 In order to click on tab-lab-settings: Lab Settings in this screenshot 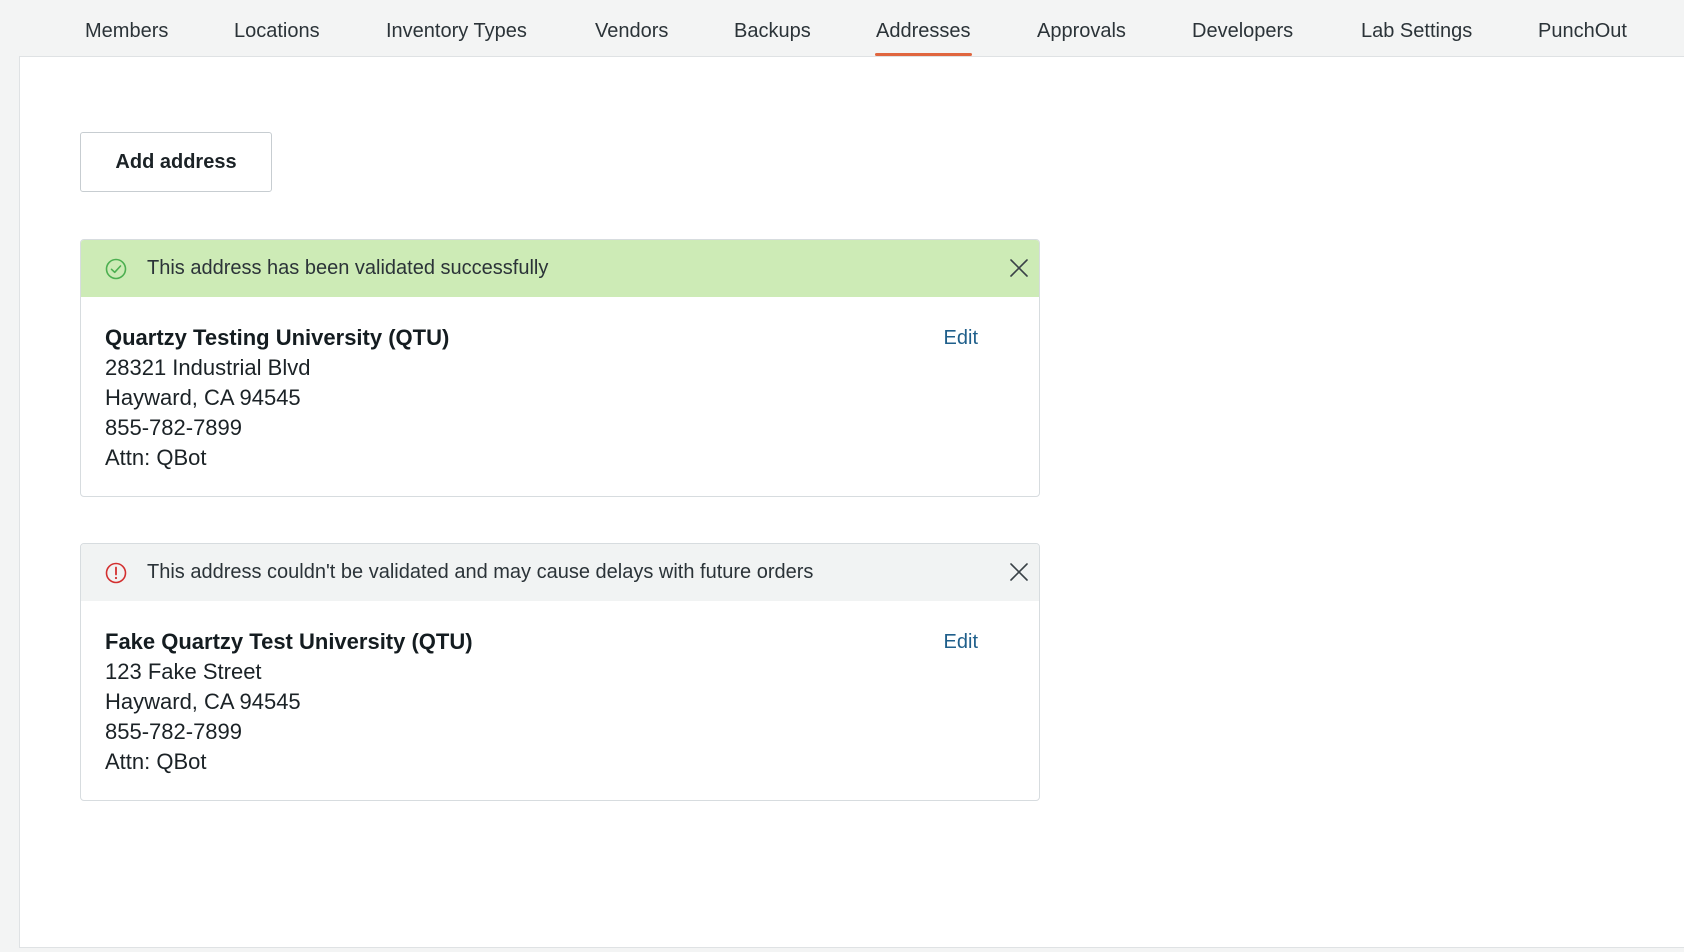, I will do `click(1416, 38)`.